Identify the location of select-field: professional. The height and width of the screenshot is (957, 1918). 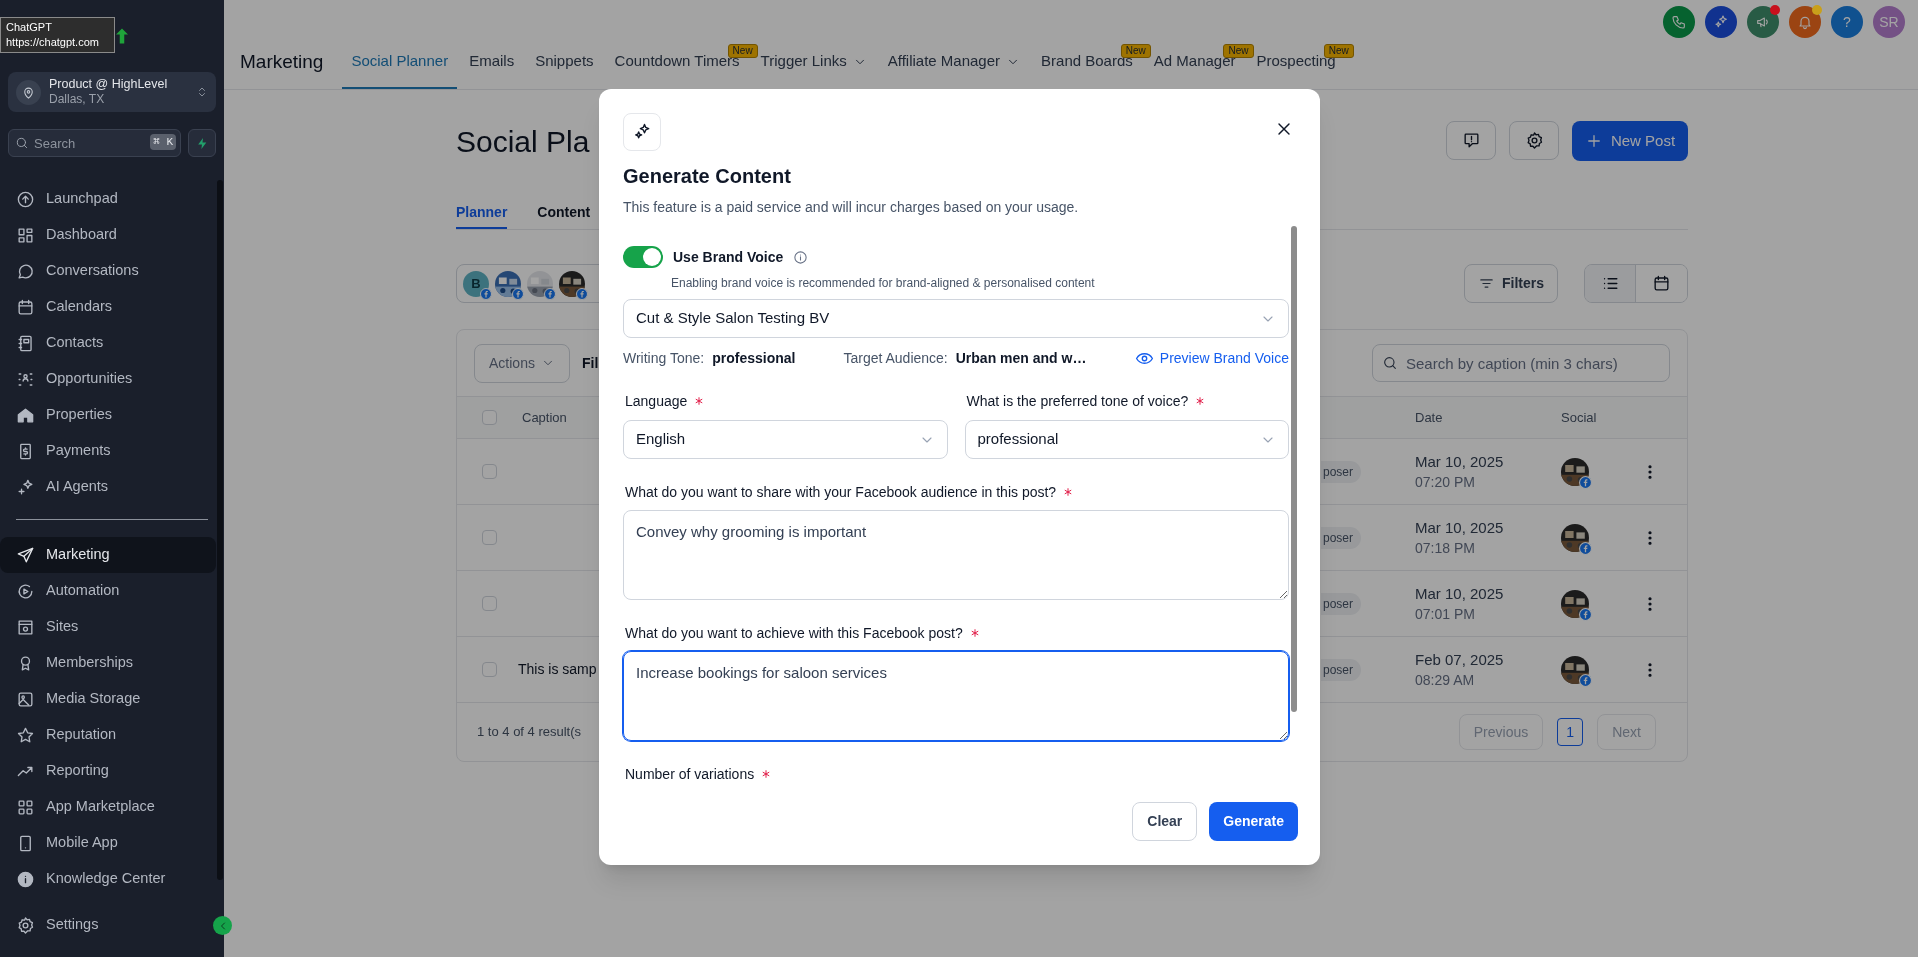
(1126, 439).